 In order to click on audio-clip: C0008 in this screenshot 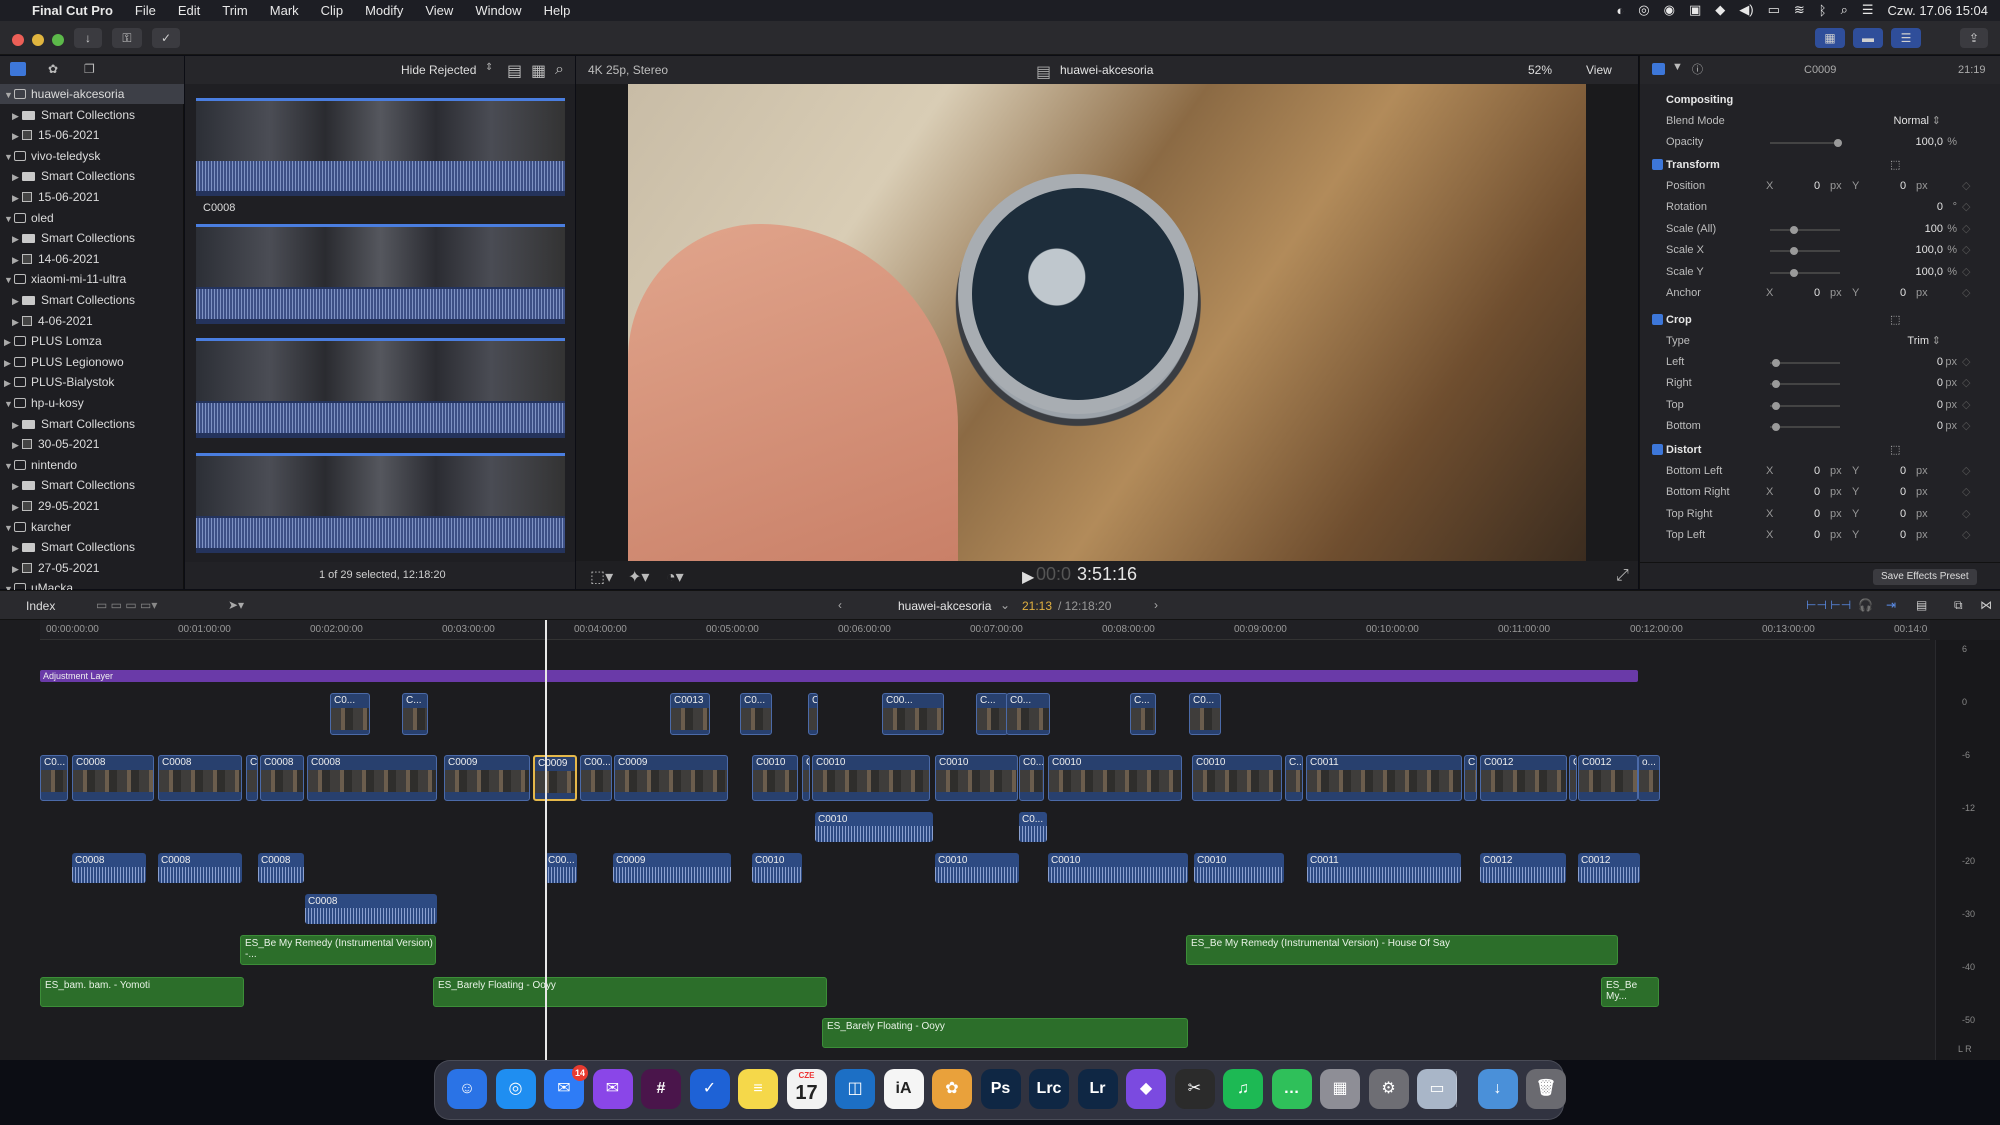, I will do `click(371, 909)`.